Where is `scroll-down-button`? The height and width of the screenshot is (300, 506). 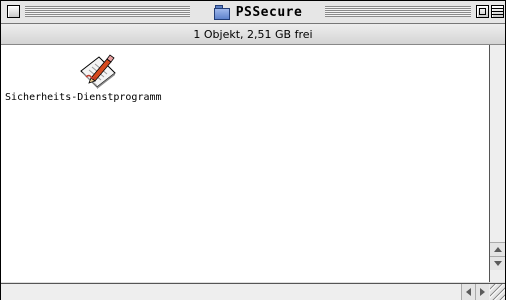
scroll-down-button is located at coordinates (497, 263).